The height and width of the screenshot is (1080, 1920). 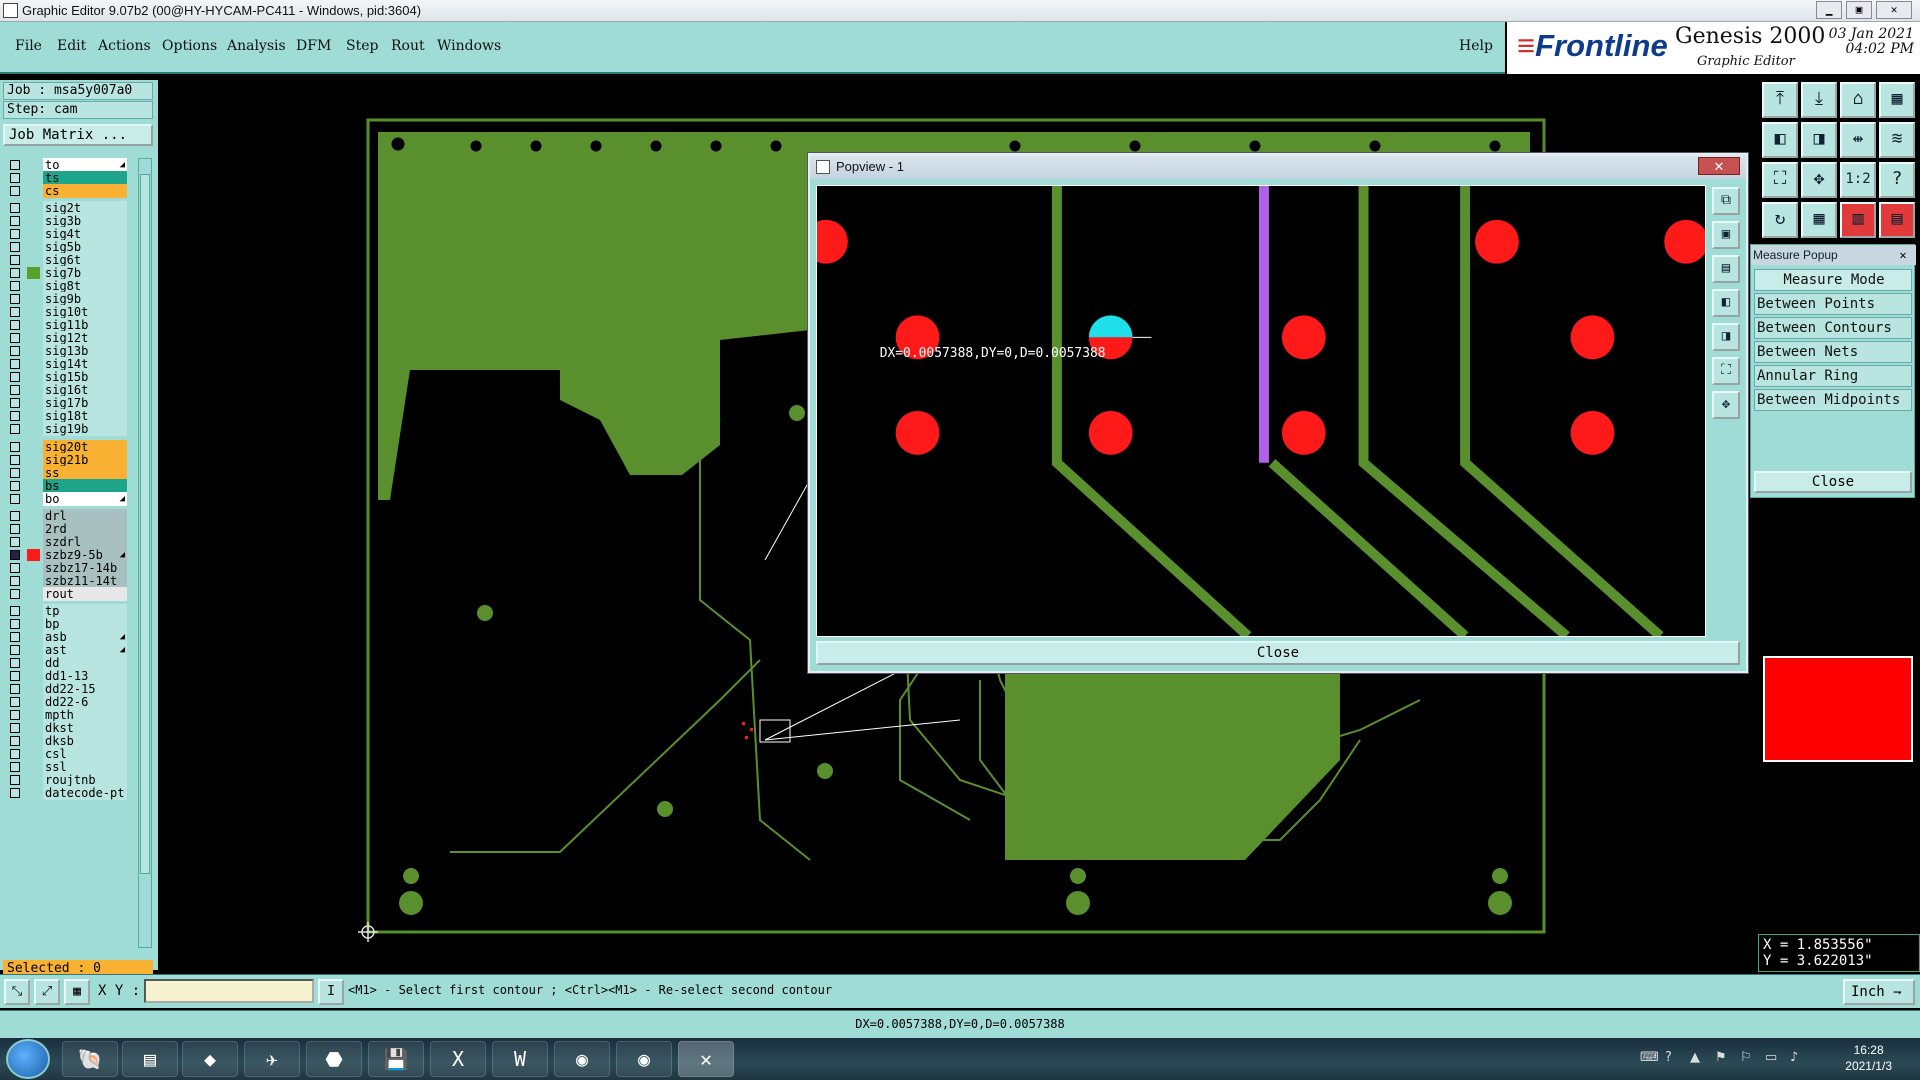 I want to click on layer-row-dksb: dksb, so click(x=65, y=741).